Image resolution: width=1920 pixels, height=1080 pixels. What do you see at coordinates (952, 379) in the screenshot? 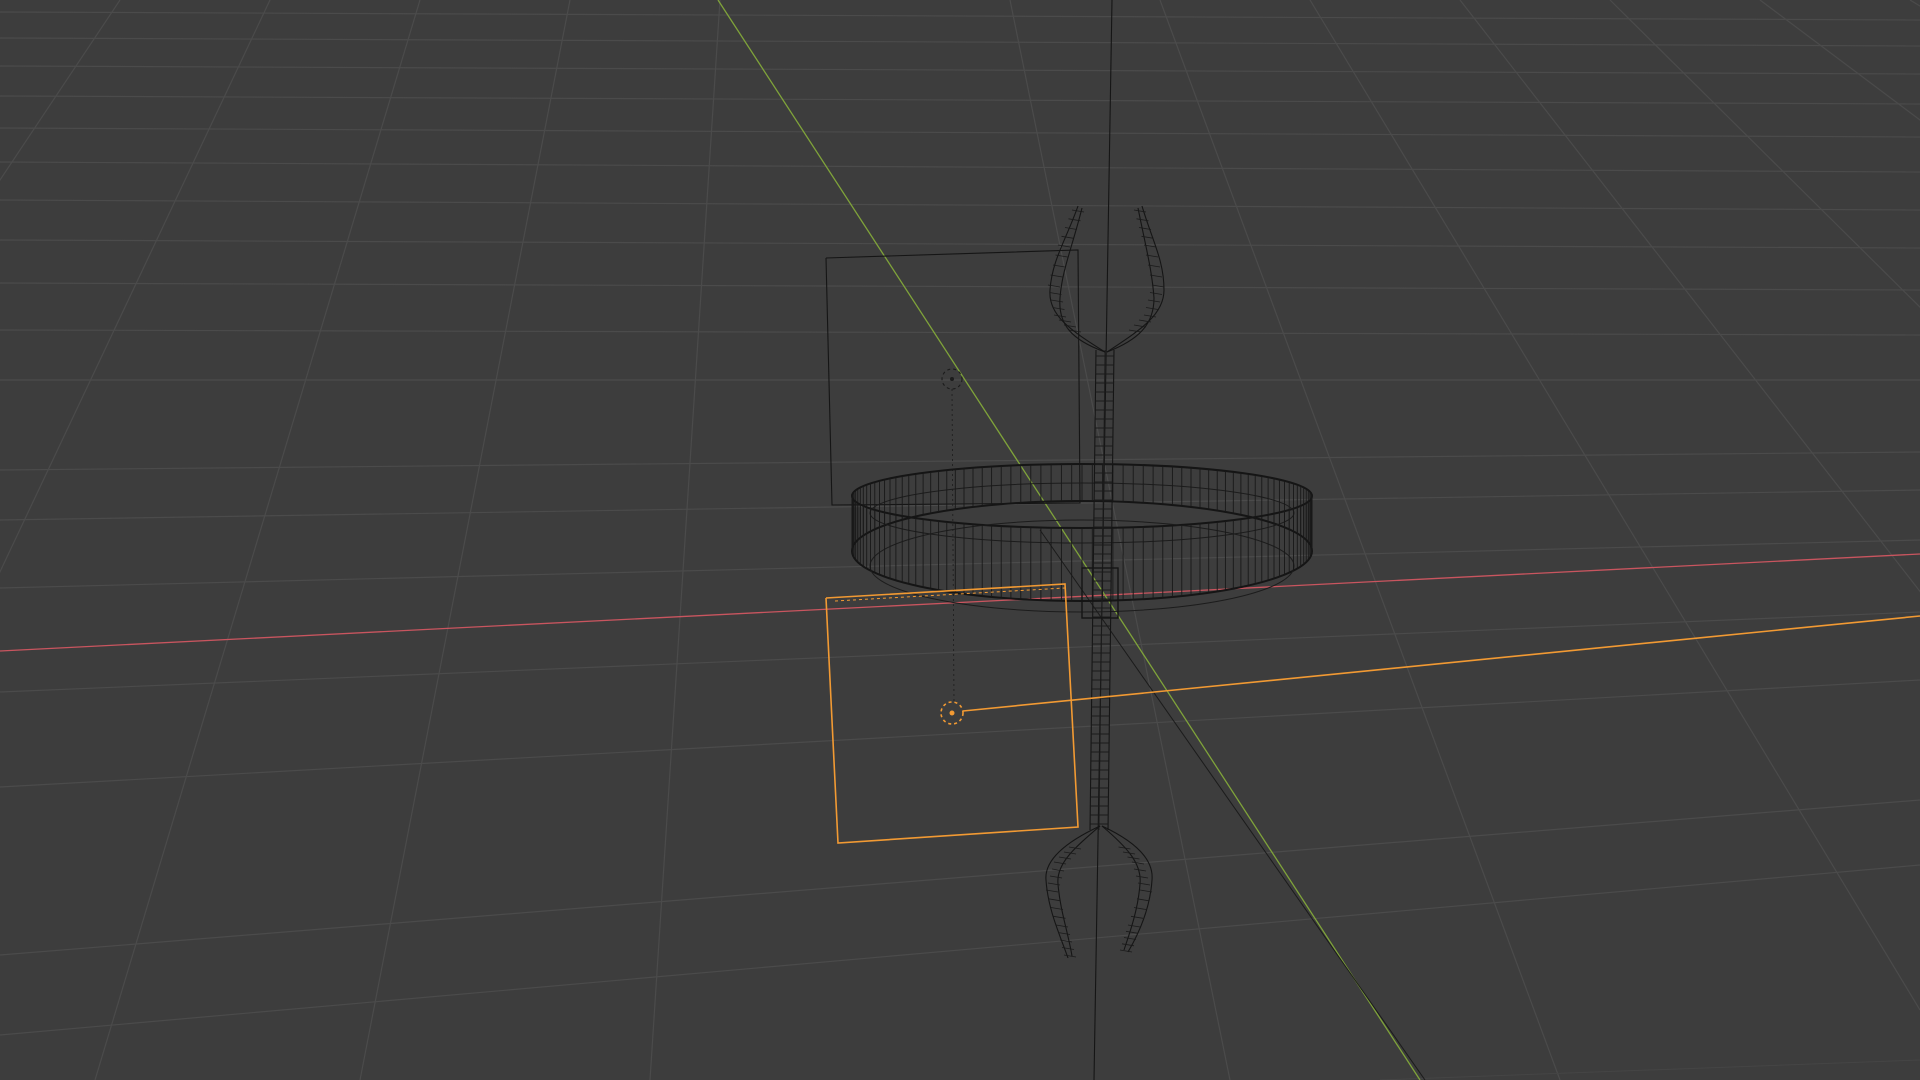
I see `light-upper-center` at bounding box center [952, 379].